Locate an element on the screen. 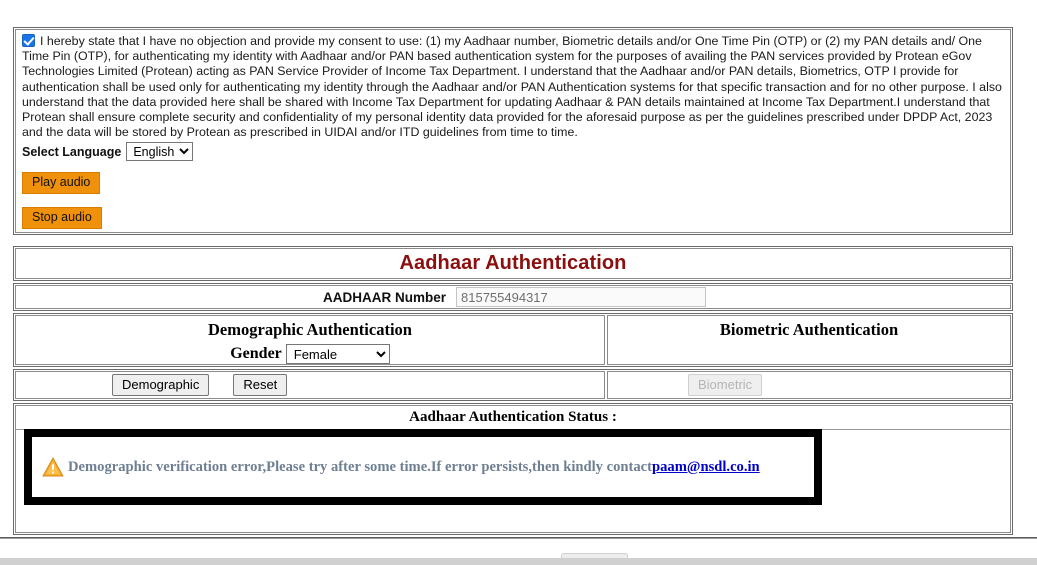 This screenshot has height=565, width=1037. aadhaar-number-label: AADHAAR Number is located at coordinates (384, 297).